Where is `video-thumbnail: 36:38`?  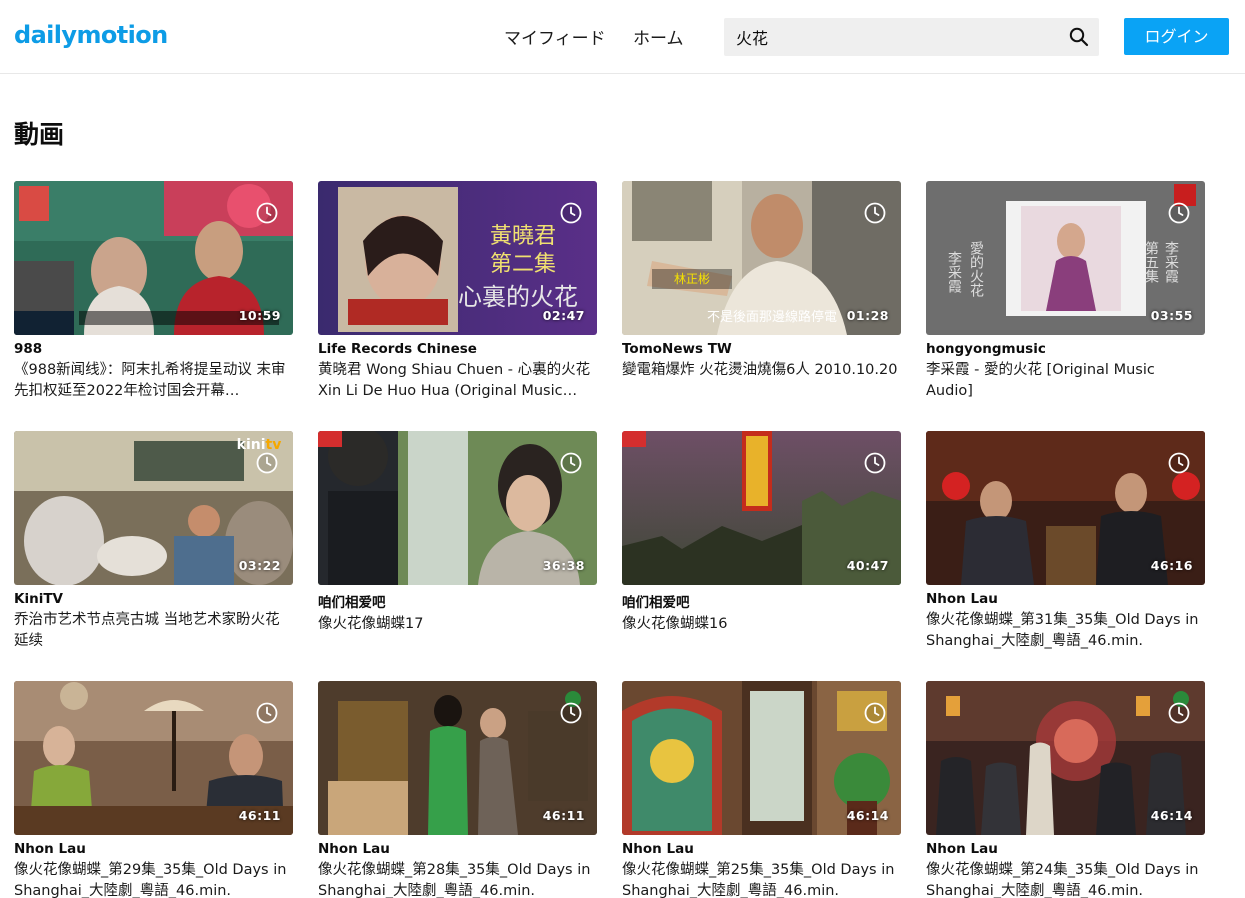 video-thumbnail: 36:38 is located at coordinates (457, 508).